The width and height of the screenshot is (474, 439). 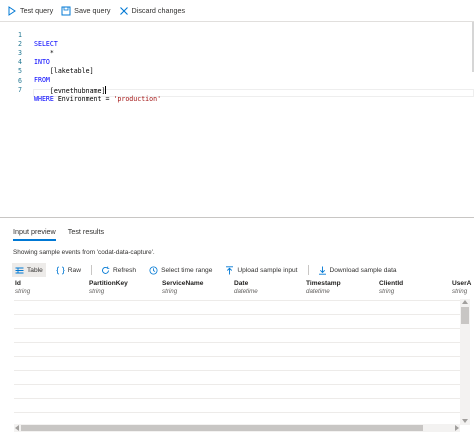 What do you see at coordinates (105, 270) in the screenshot?
I see `refresh-icon` at bounding box center [105, 270].